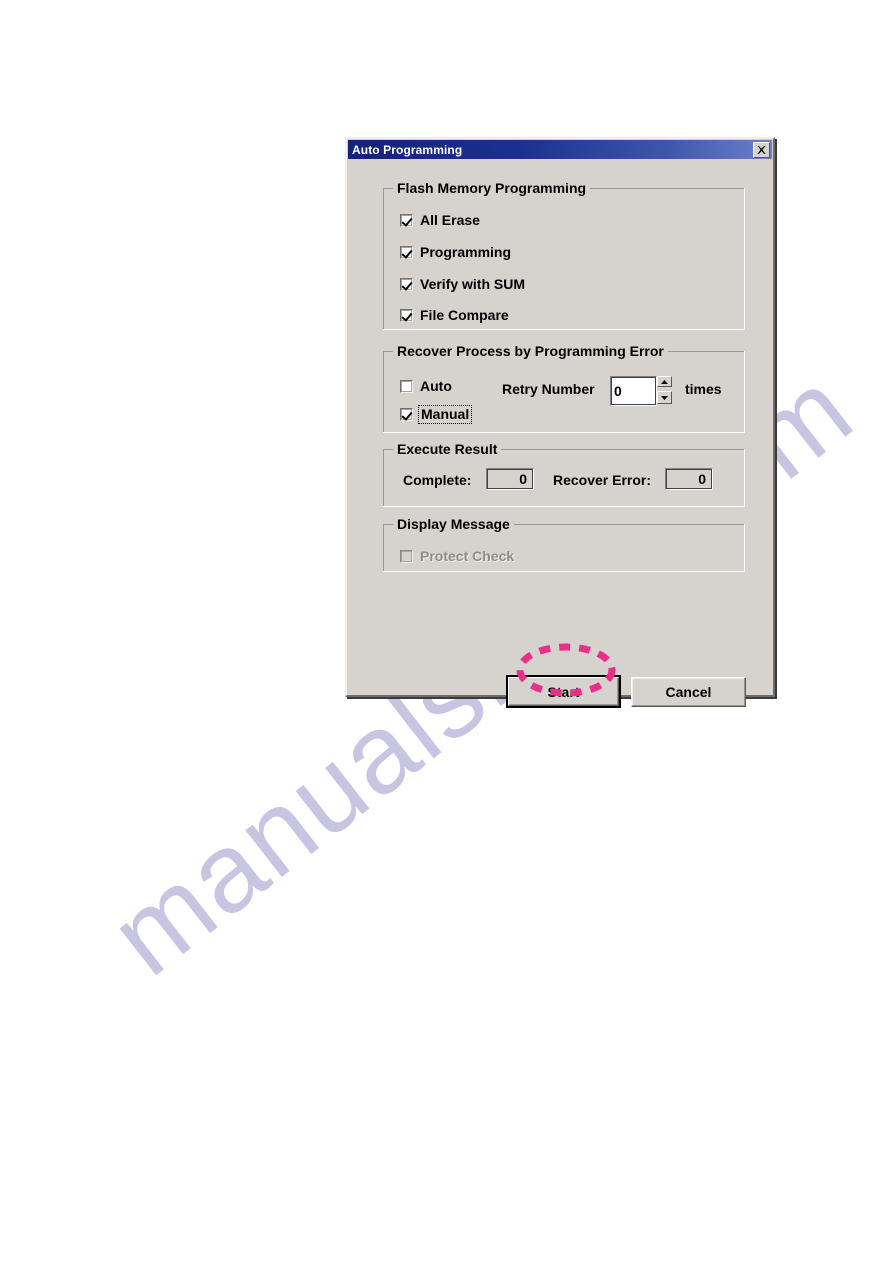 This screenshot has height=1263, width=893. I want to click on dialog-title: Auto Programming, so click(407, 149).